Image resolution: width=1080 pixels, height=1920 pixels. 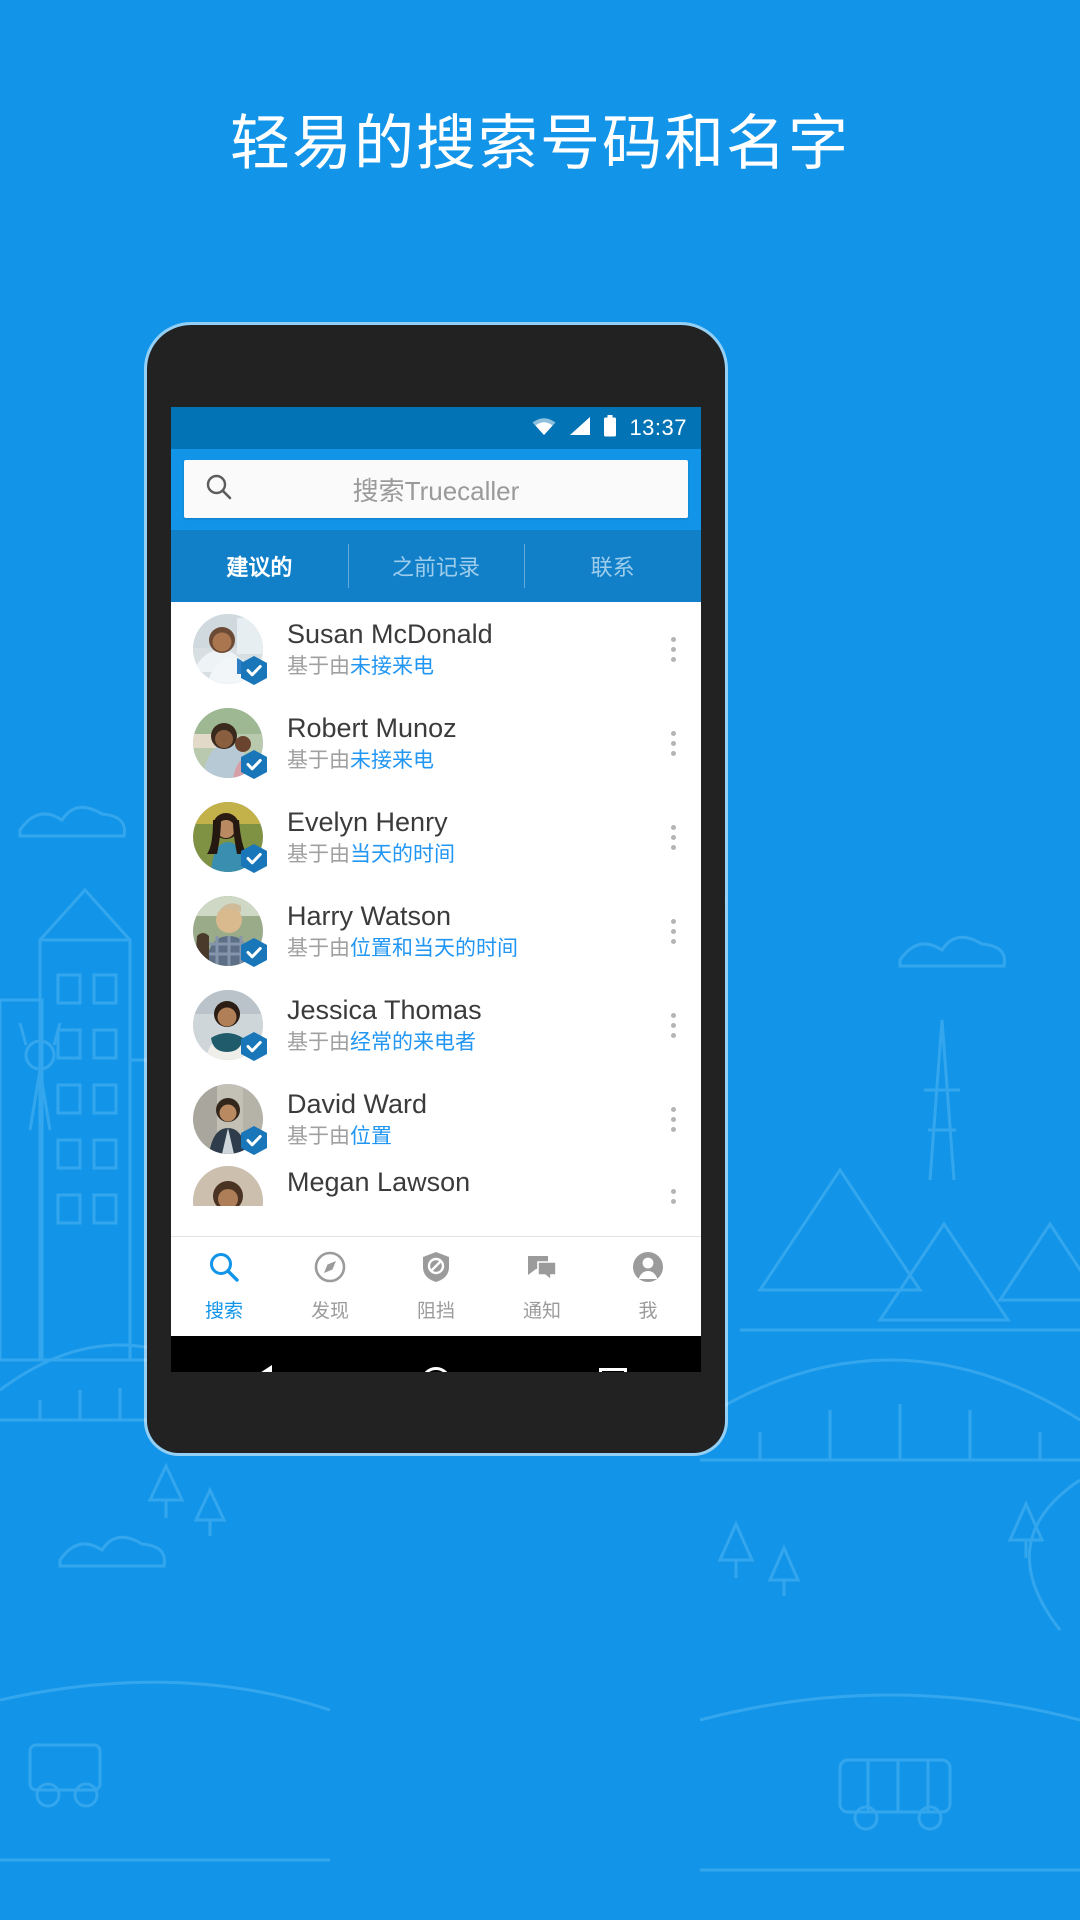 I want to click on search-placeholder: 搜索Truecaller, so click(x=436, y=490).